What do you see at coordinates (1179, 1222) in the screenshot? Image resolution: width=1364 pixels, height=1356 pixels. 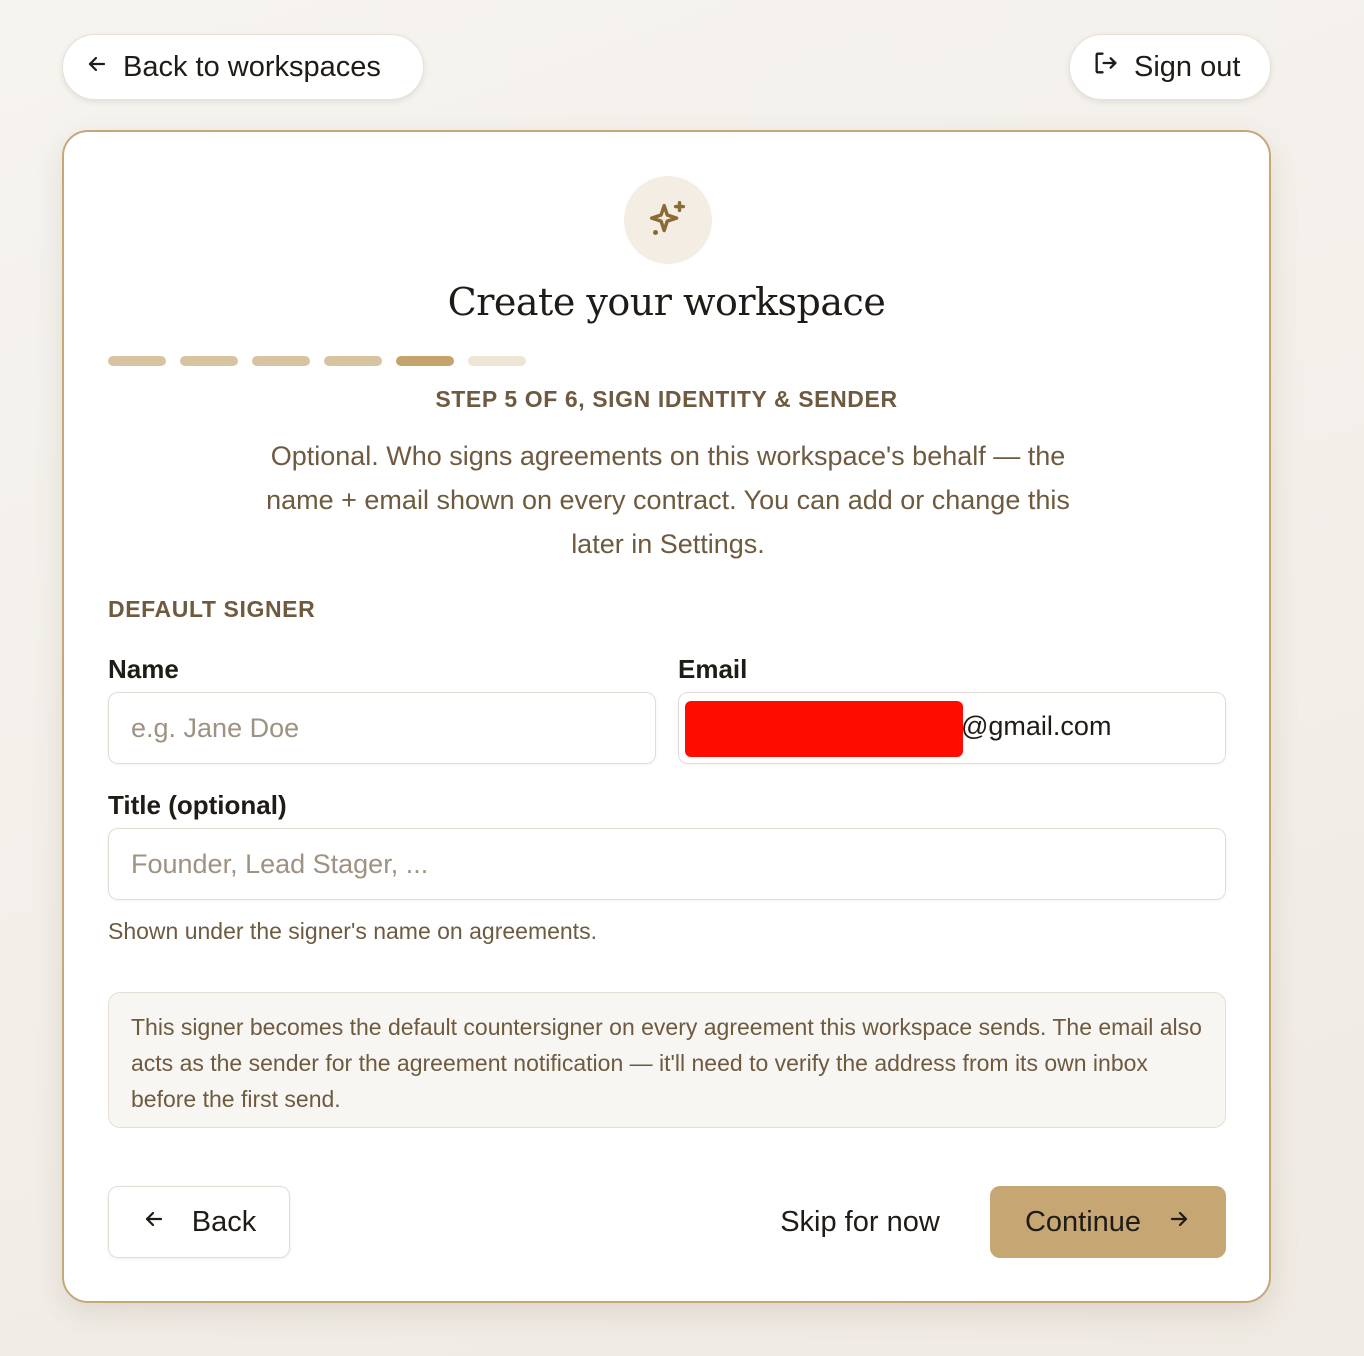 I see `arrow-right-icon` at bounding box center [1179, 1222].